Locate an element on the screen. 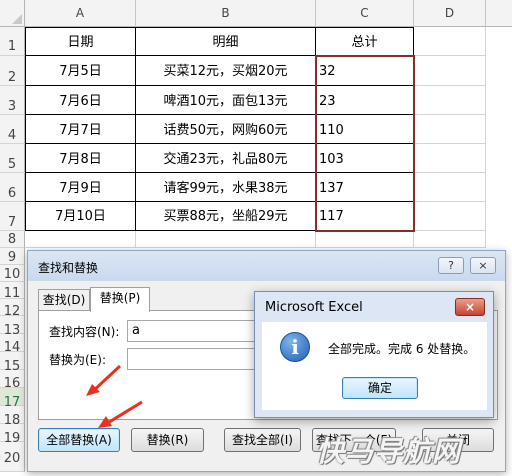  excel-message-box: Microsoft Excel × i 全部完成。完成 6 处替换。 确定 is located at coordinates (374, 354).